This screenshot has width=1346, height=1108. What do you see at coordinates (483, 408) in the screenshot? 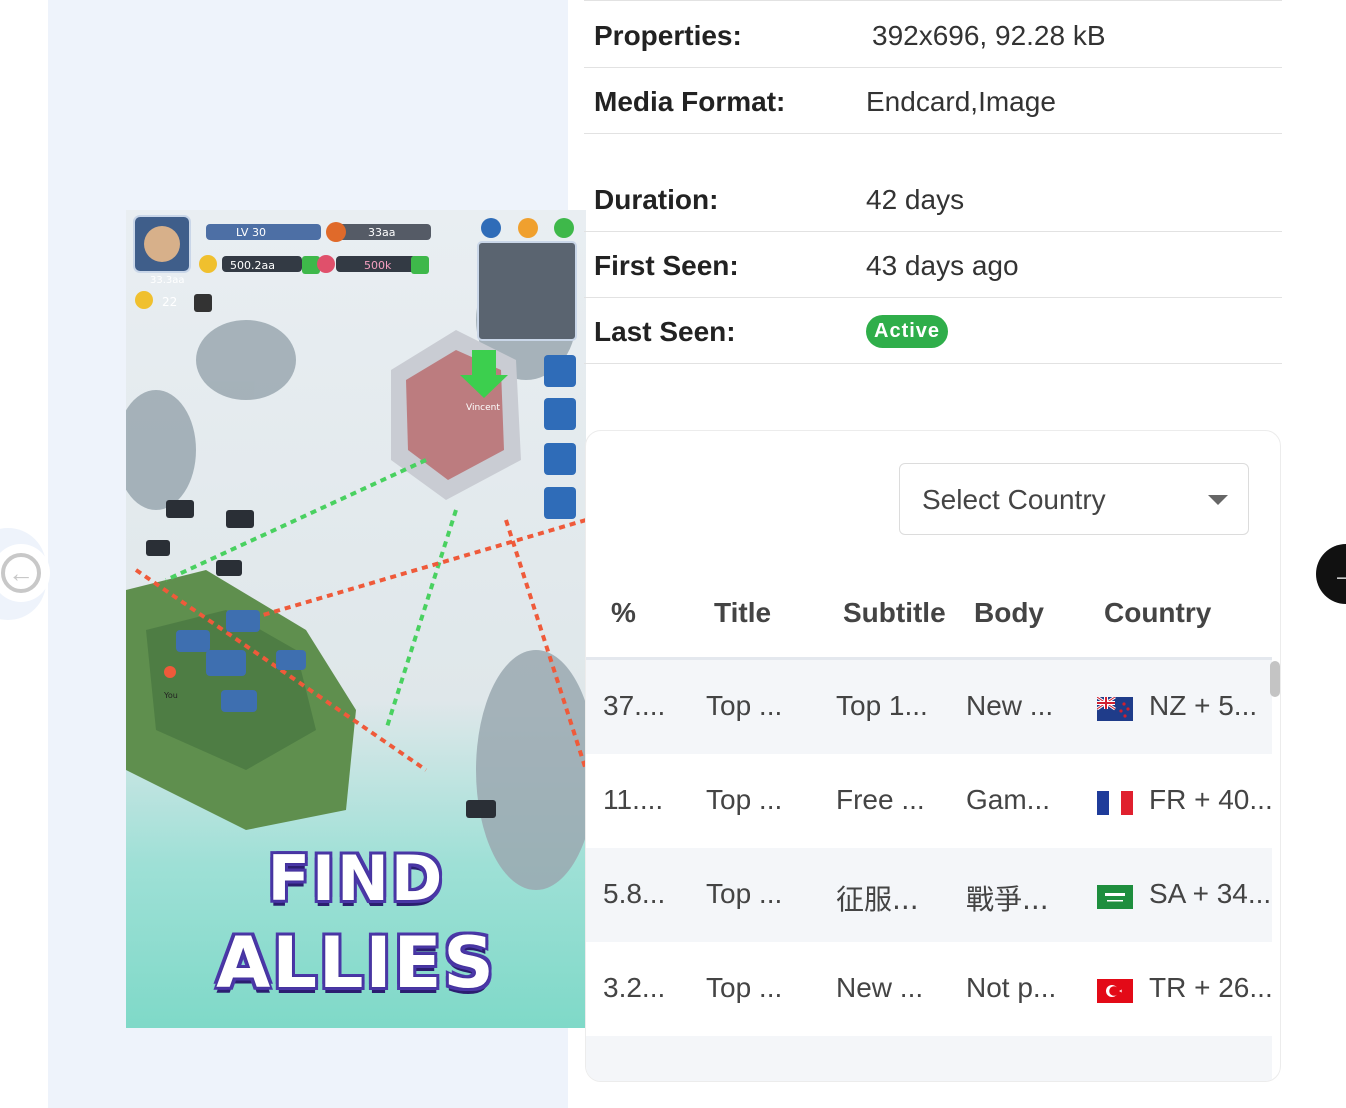
I see `svg-text: Vincent` at bounding box center [483, 408].